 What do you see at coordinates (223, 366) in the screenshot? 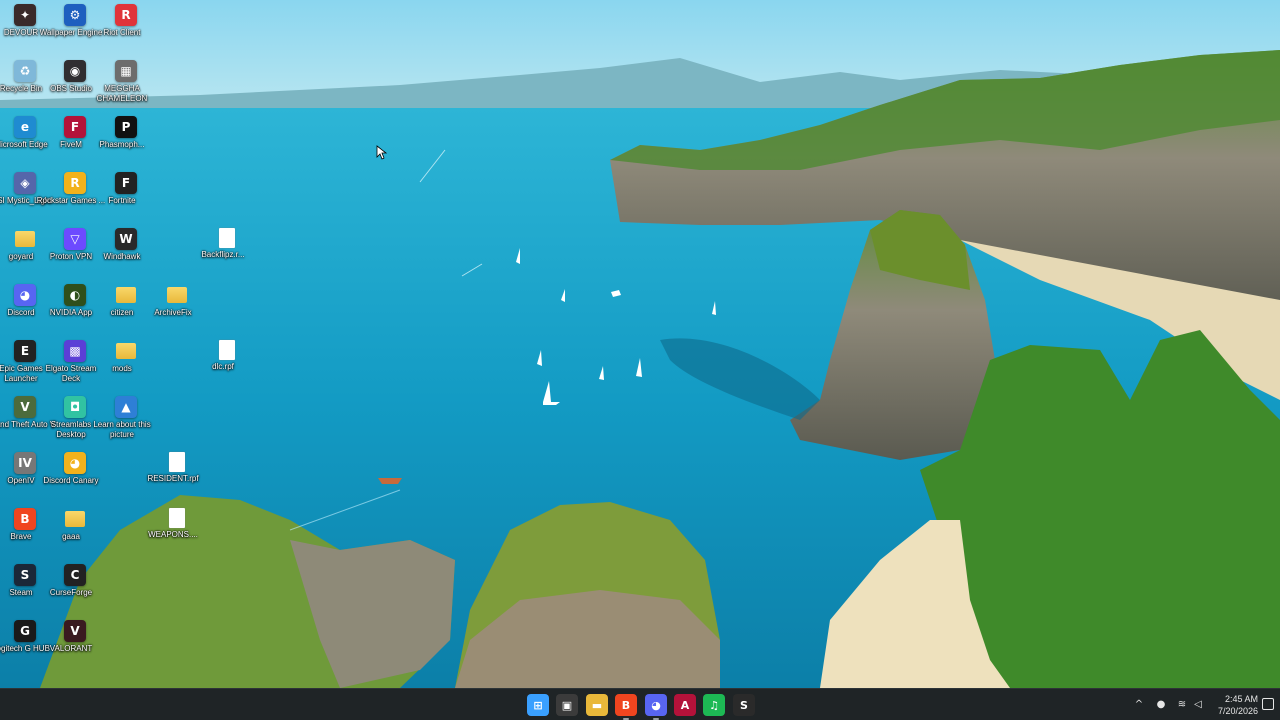
I see `desktop-icon-label: dlc.rpf` at bounding box center [223, 366].